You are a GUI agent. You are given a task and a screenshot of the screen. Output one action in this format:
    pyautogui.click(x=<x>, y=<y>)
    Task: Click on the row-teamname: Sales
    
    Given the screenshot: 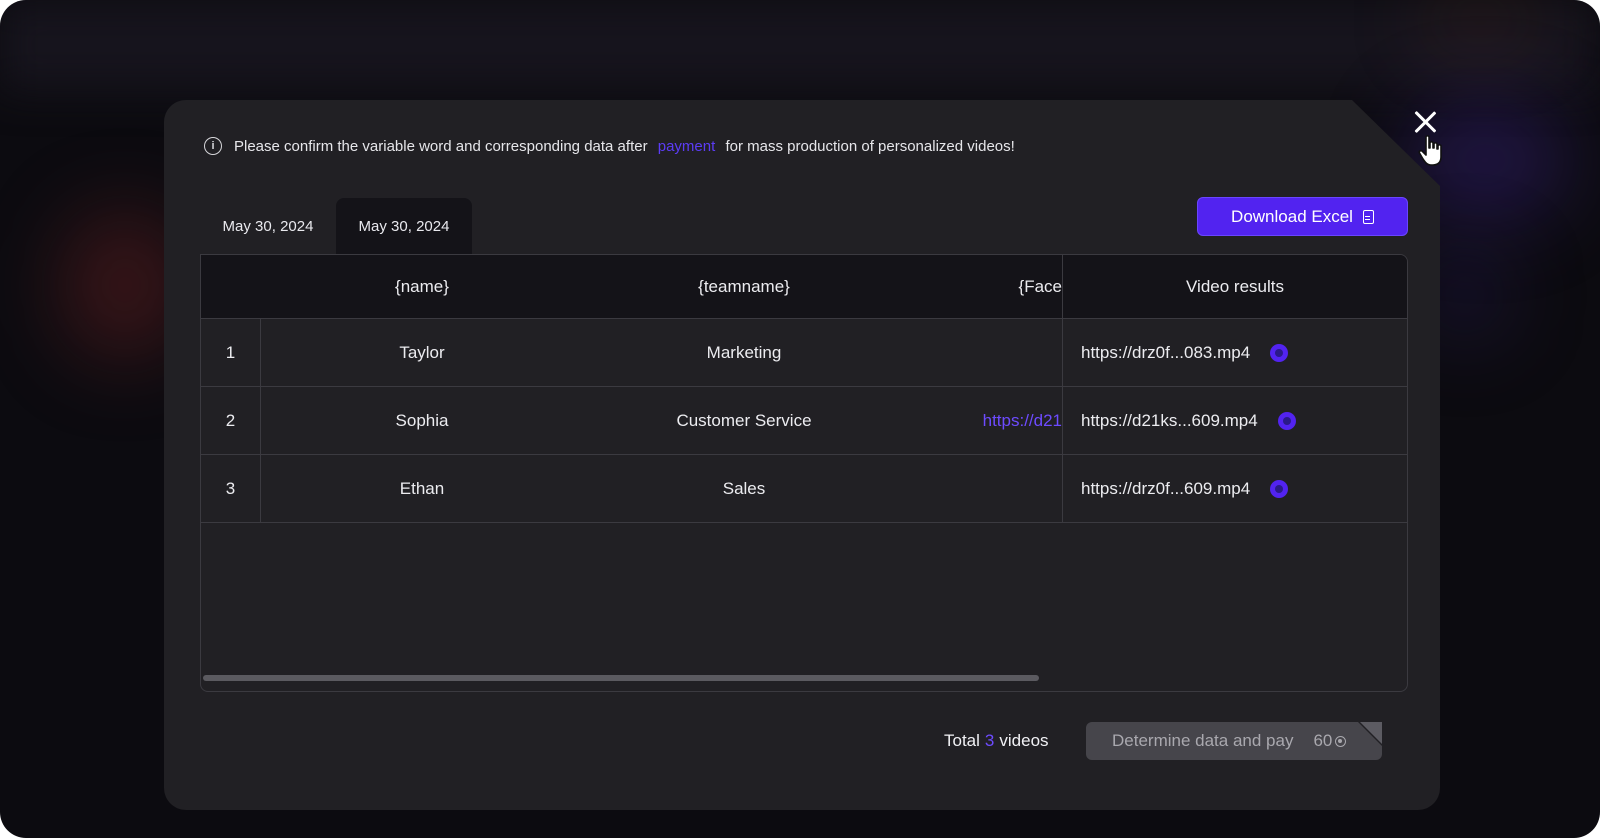 What is the action you would take?
    pyautogui.click(x=744, y=488)
    